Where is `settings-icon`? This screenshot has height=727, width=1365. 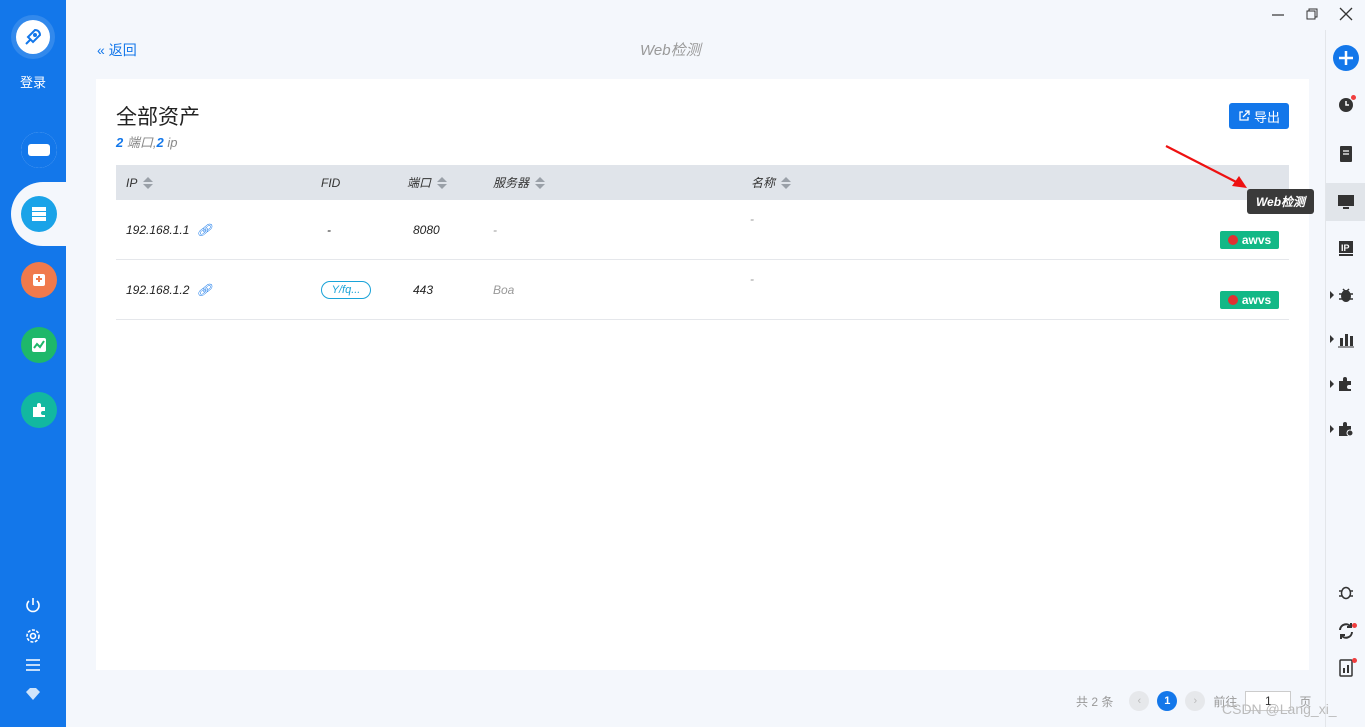 settings-icon is located at coordinates (33, 636).